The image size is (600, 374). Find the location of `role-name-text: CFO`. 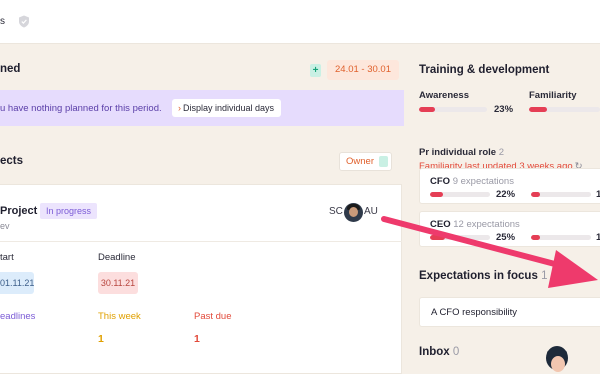

role-name-text: CFO is located at coordinates (440, 181).